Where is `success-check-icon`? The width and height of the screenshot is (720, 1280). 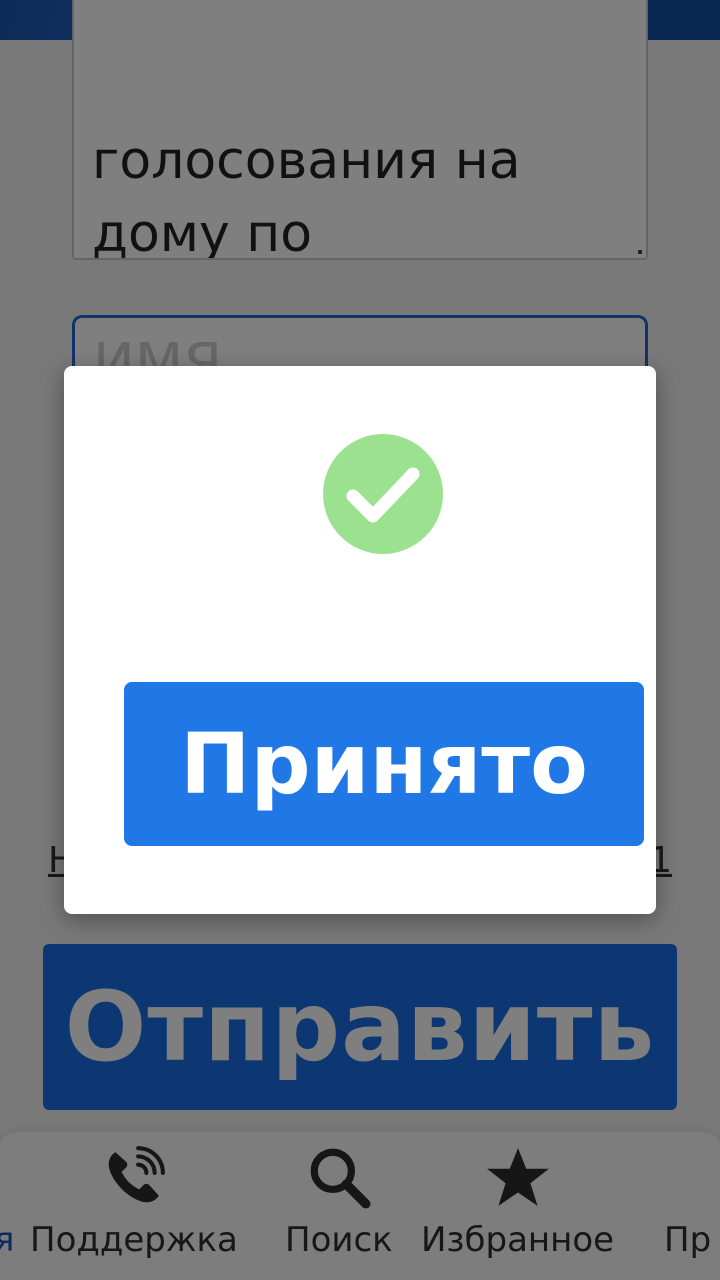 success-check-icon is located at coordinates (383, 494).